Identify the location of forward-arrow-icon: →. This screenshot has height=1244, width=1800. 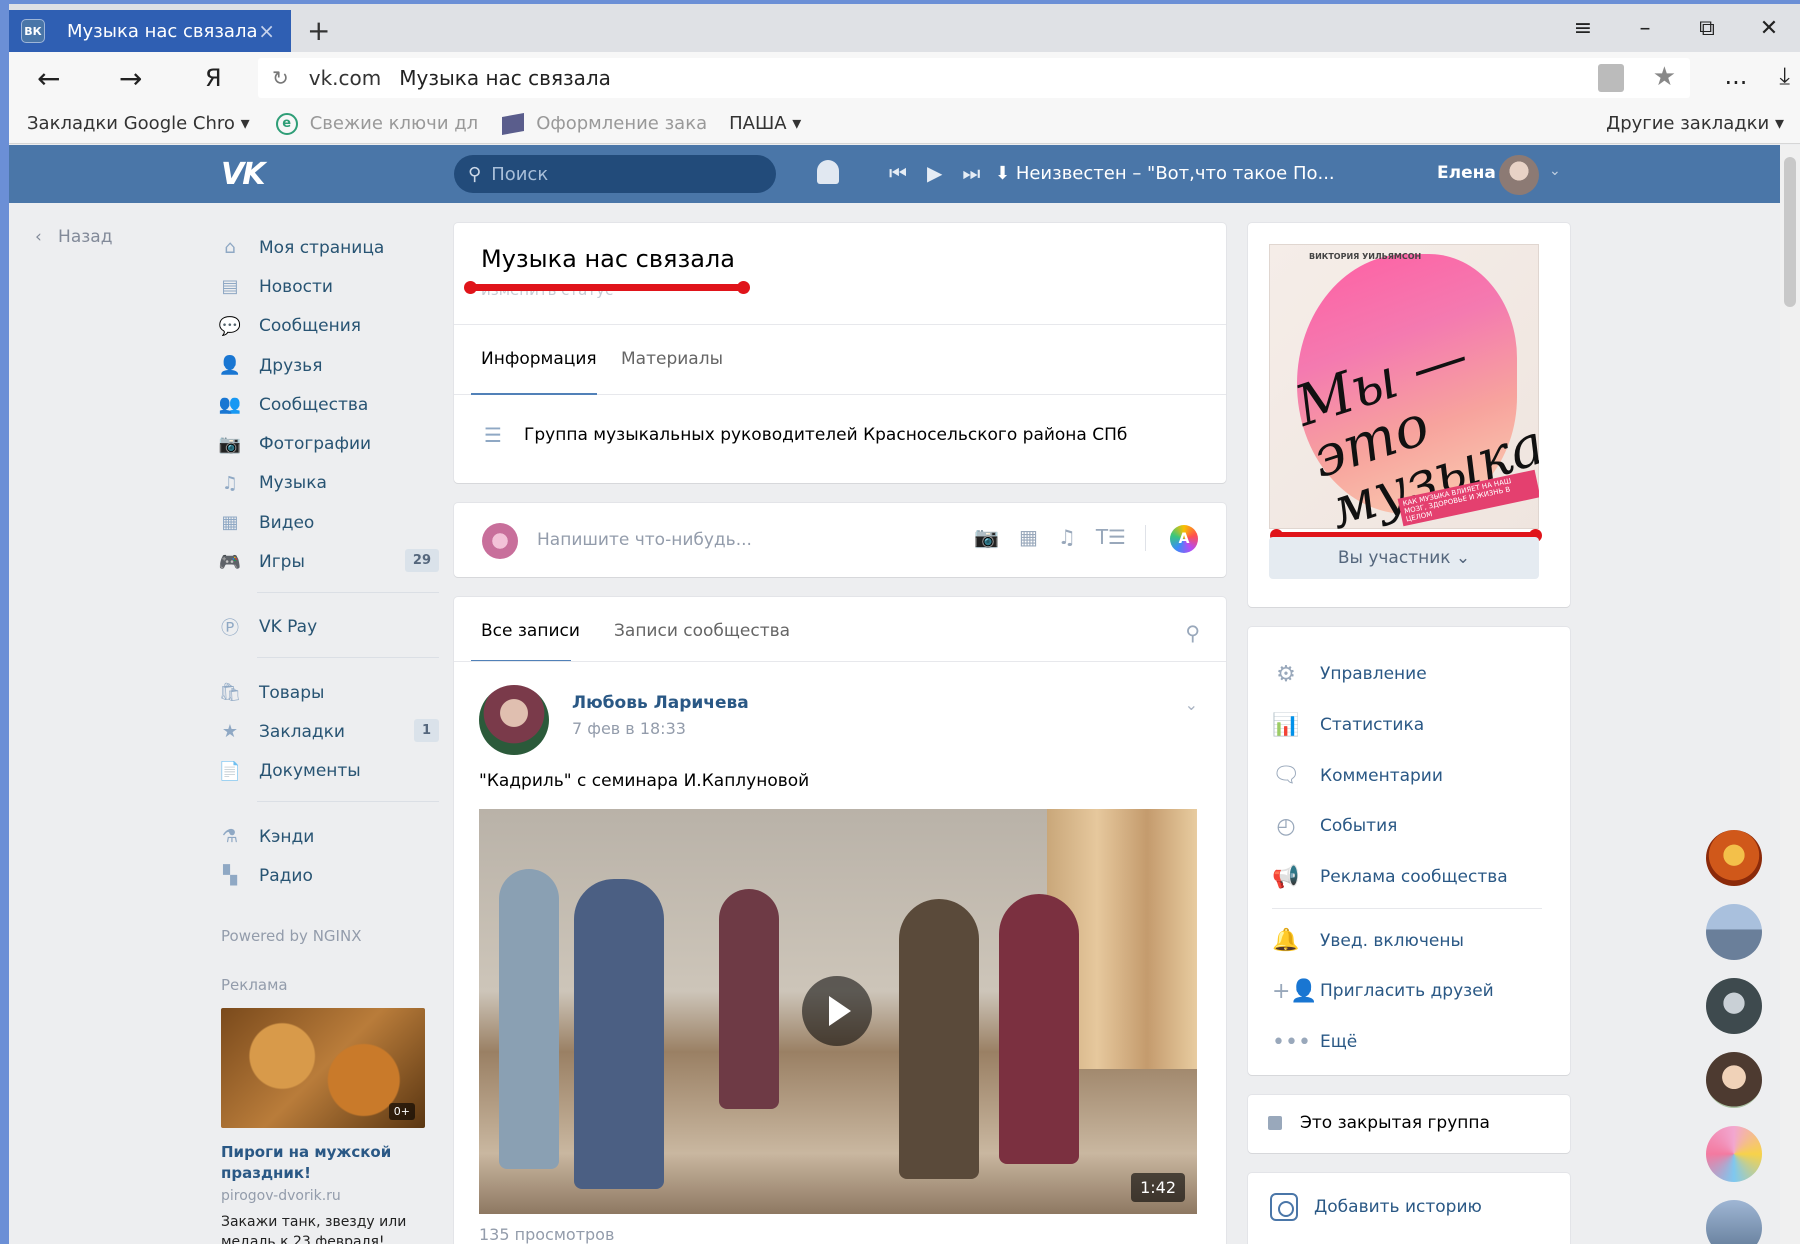
(130, 78).